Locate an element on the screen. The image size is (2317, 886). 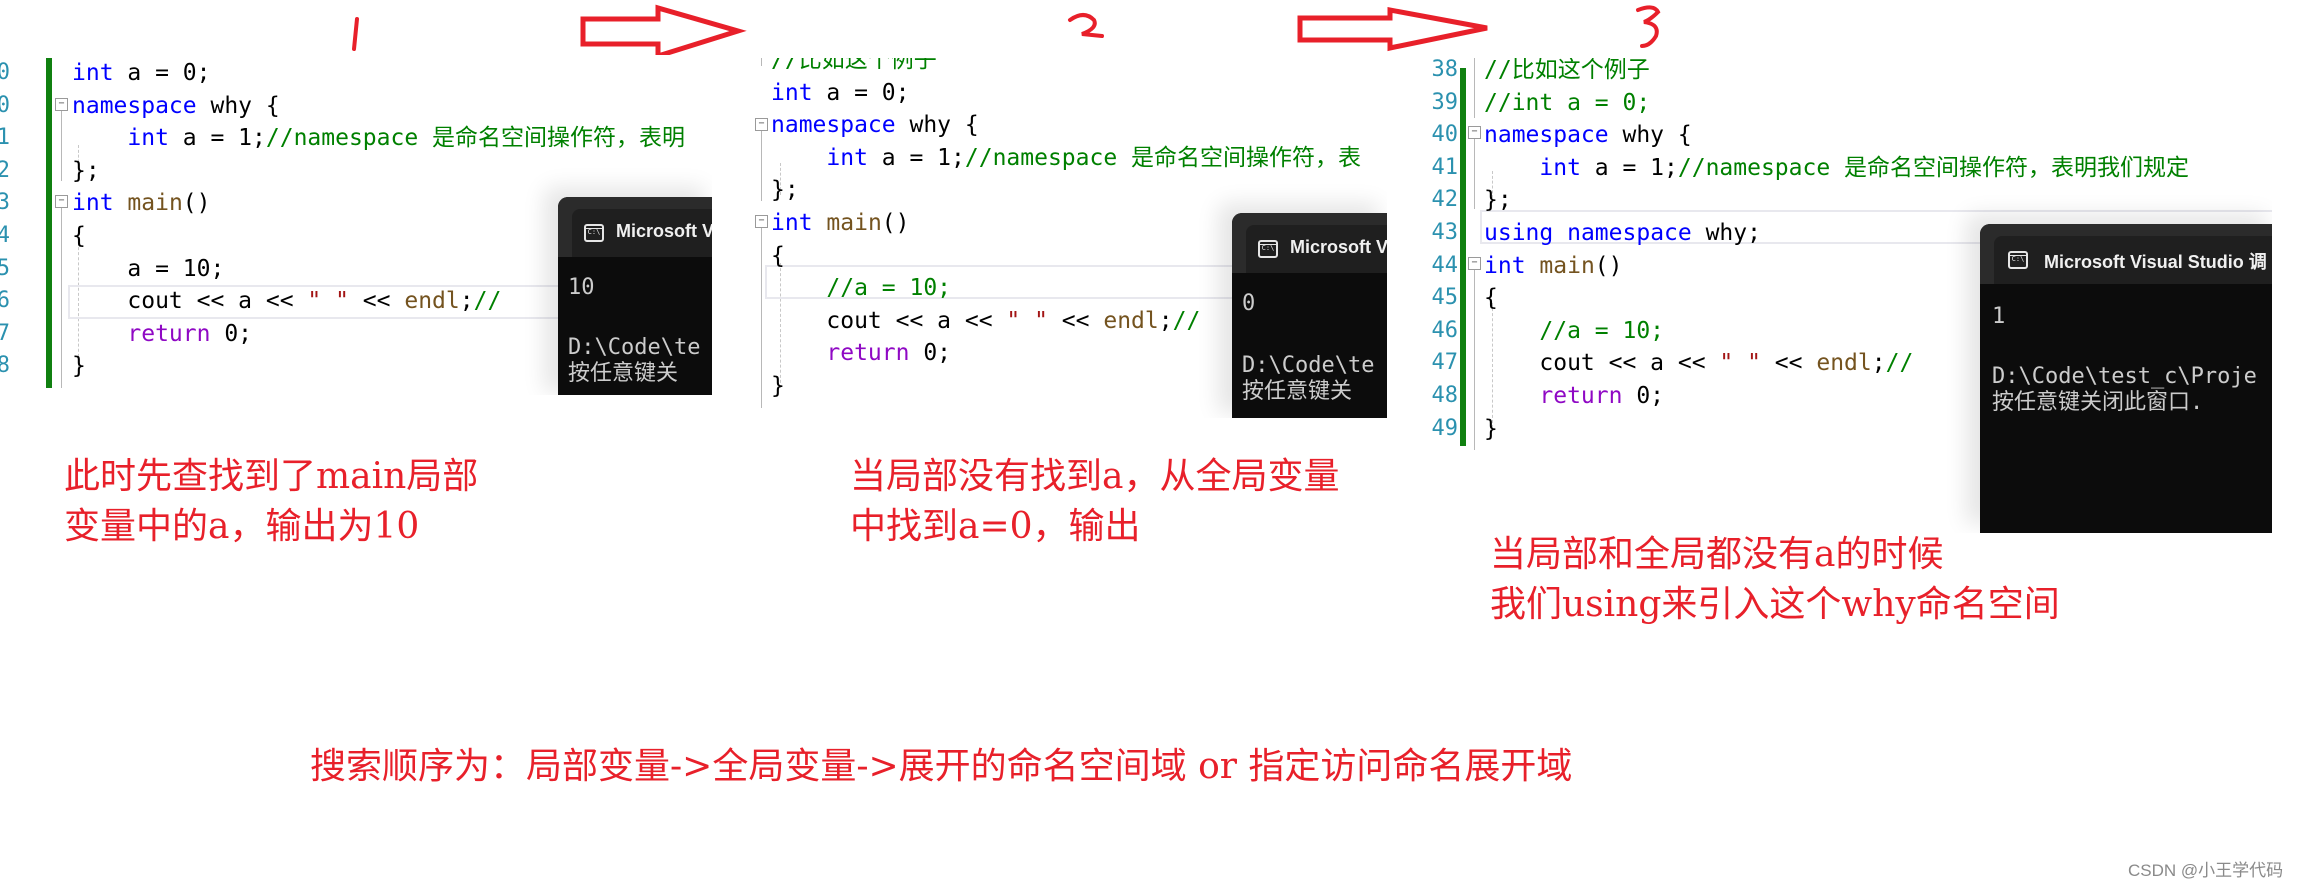
code-line: int a = 1;//namespace 是命名空间操作符，表明 is located at coordinates (378, 138).